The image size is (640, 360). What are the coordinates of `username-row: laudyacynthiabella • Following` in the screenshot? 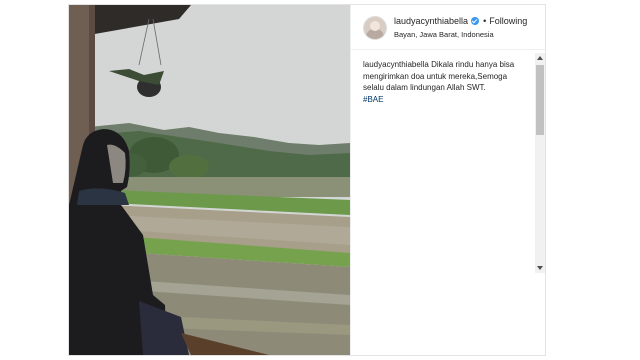 It's located at (460, 21).